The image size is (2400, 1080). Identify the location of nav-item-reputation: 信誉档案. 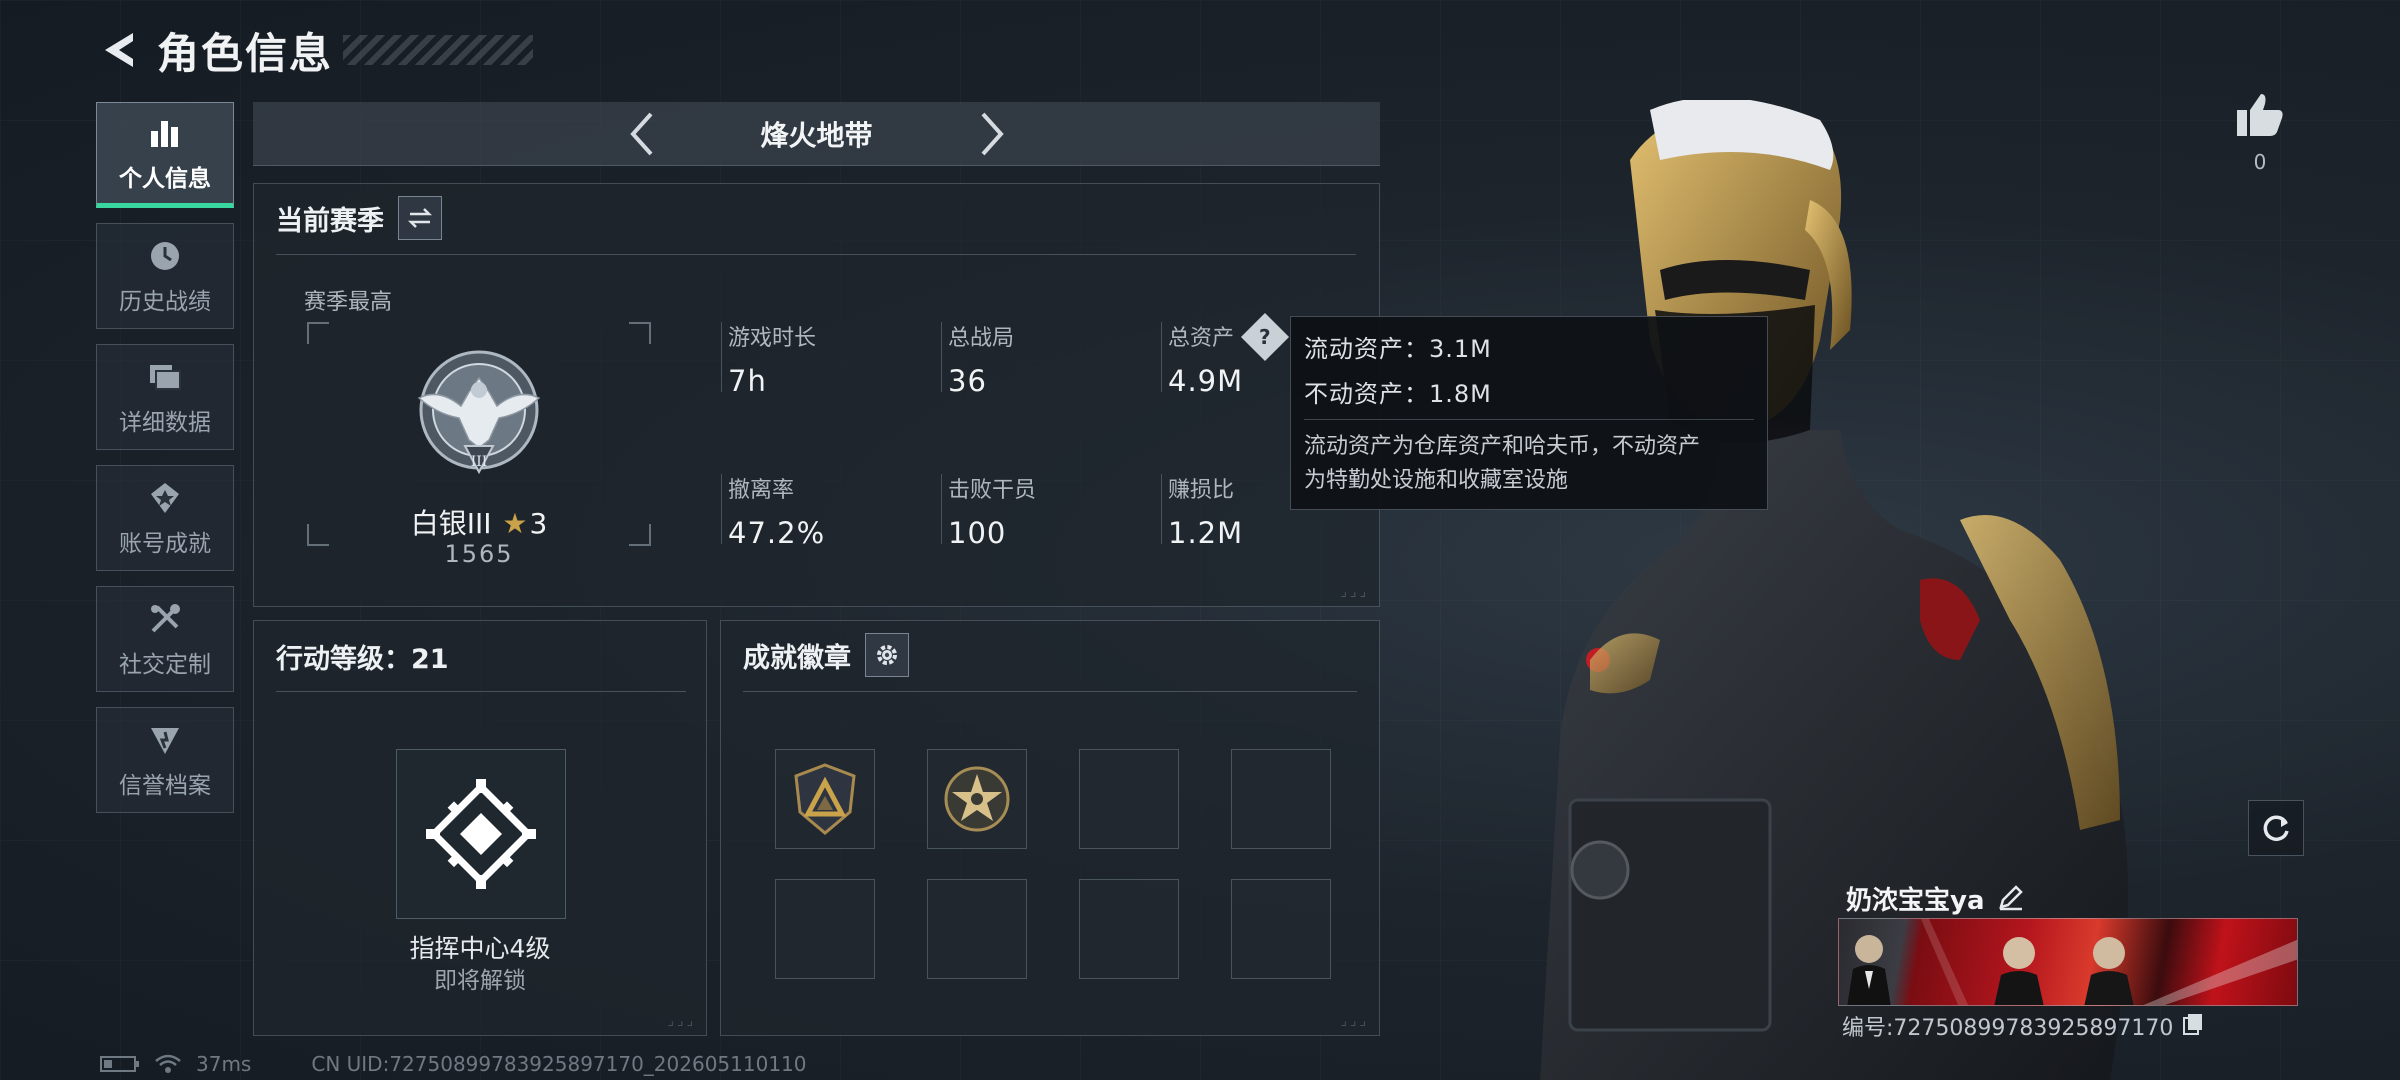
(165, 760).